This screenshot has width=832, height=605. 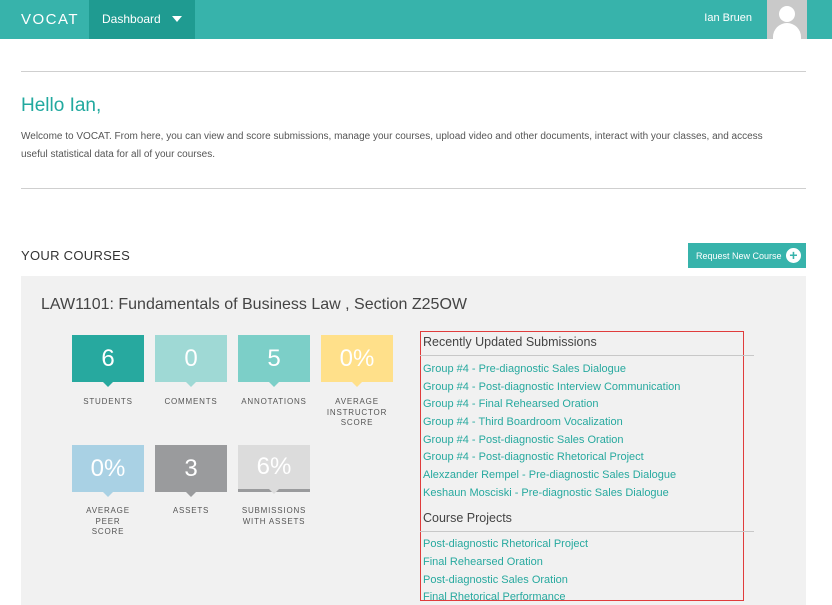 What do you see at coordinates (76, 255) in the screenshot?
I see `your-courses-heading: YOUR COURSES` at bounding box center [76, 255].